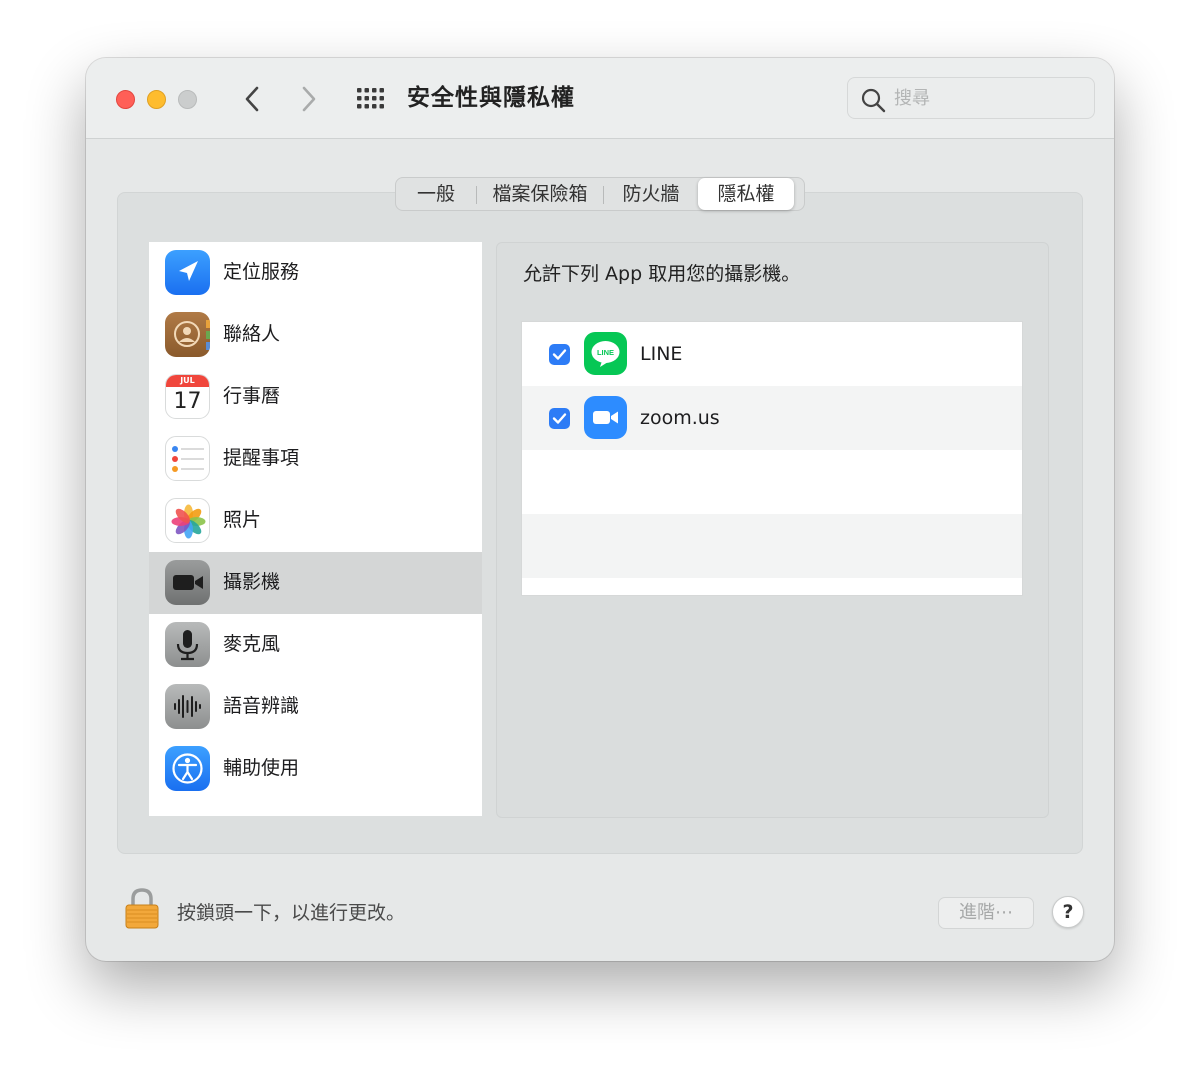 The width and height of the screenshot is (1200, 1075). I want to click on line-icon-text: LINE, so click(605, 352).